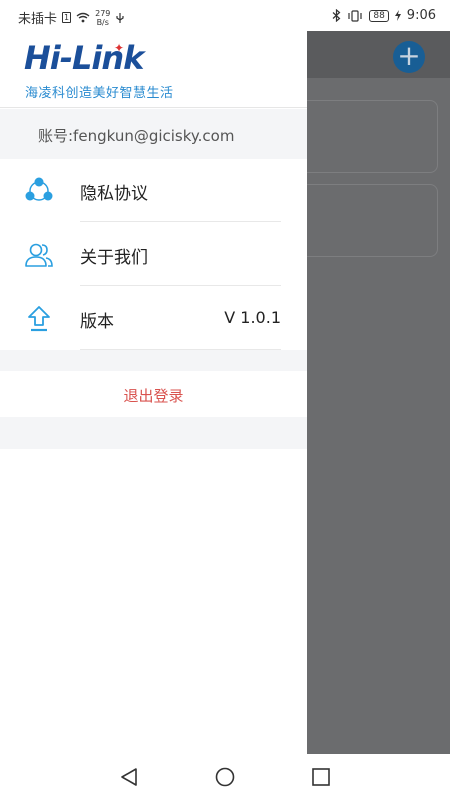 Image resolution: width=450 pixels, height=800 pixels. Describe the element at coordinates (99, 93) in the screenshot. I see `logo-slogan: 海凌科创造美好智慧生活` at that location.